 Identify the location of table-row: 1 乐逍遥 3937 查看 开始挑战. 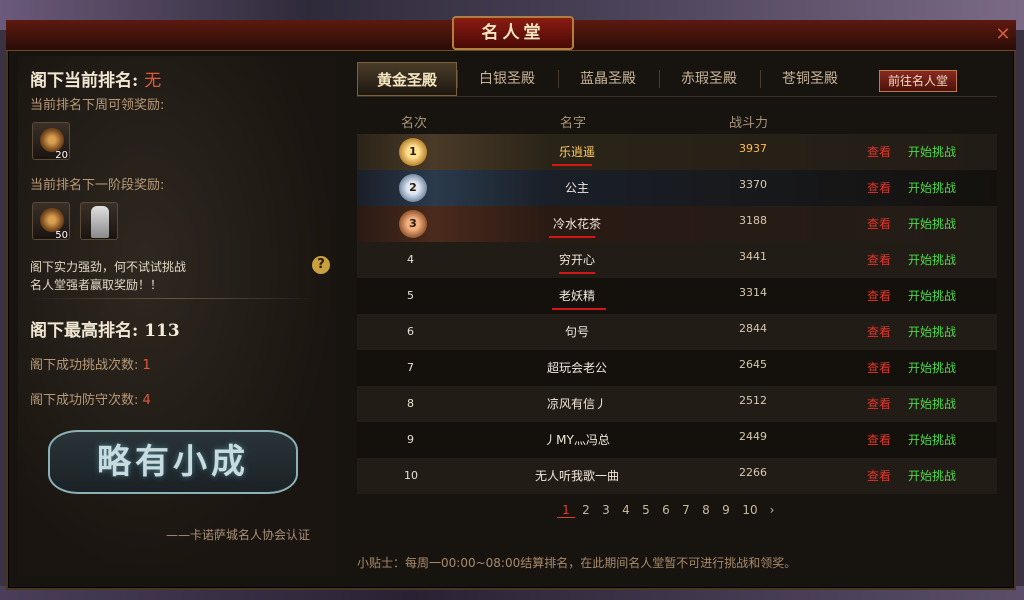
(677, 152).